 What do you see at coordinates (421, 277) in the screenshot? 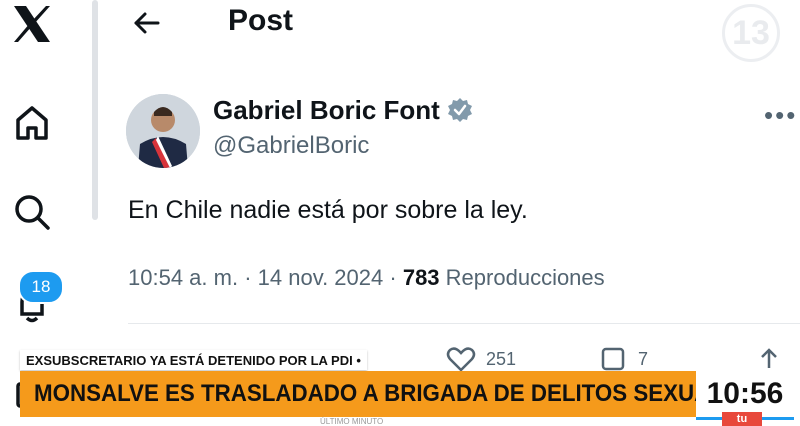
I see `views-count: 783` at bounding box center [421, 277].